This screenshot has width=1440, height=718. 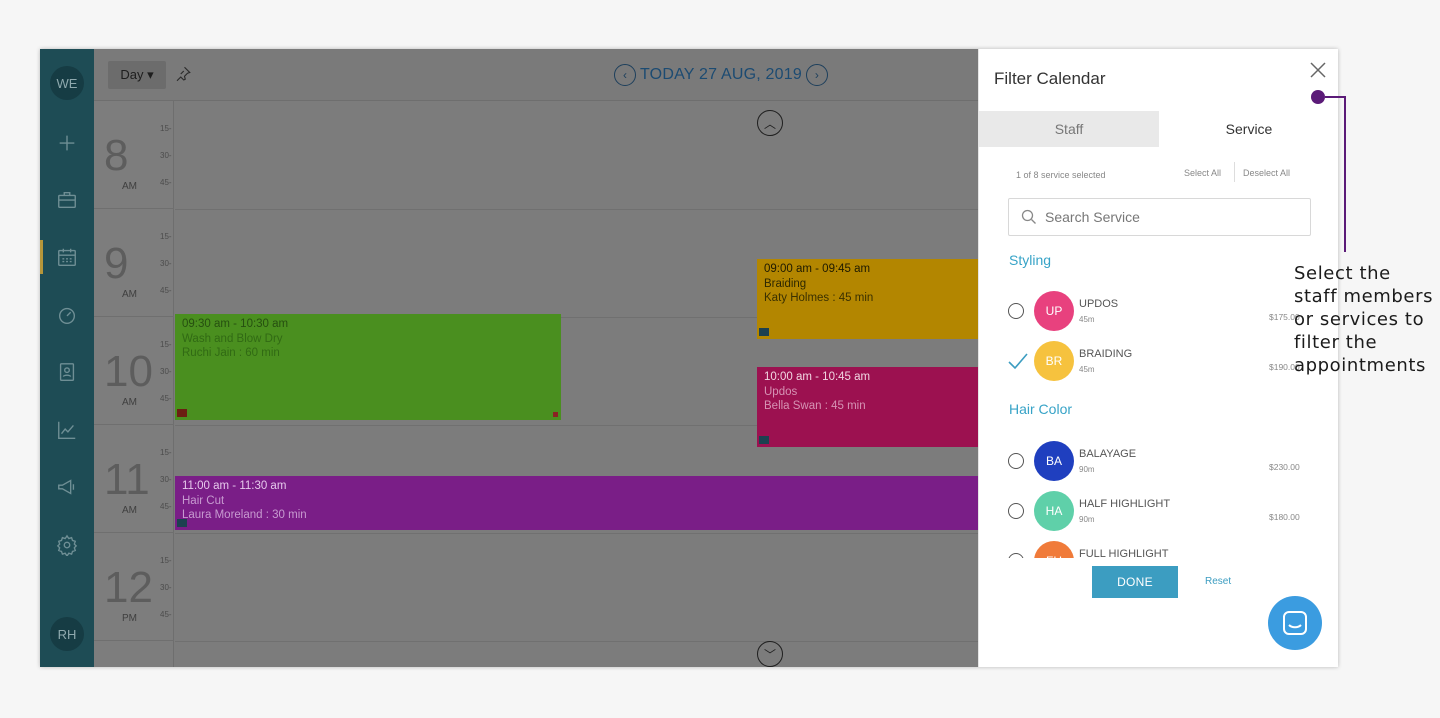 What do you see at coordinates (67, 430) in the screenshot?
I see `chart-icon` at bounding box center [67, 430].